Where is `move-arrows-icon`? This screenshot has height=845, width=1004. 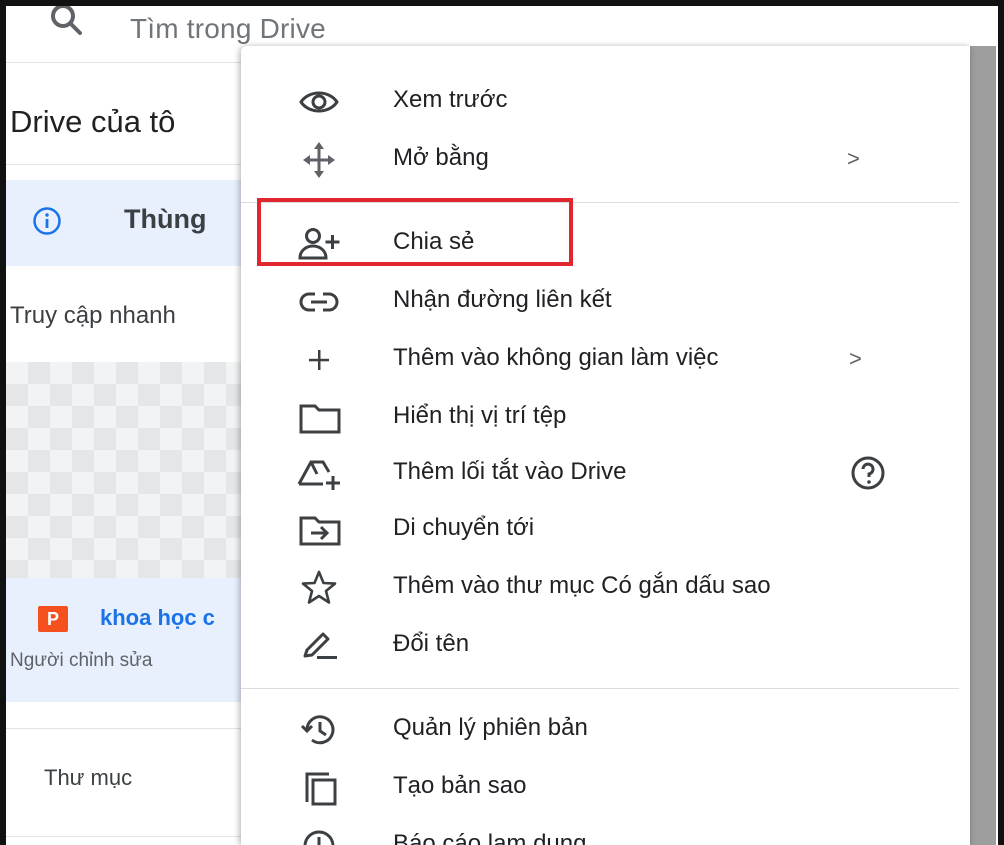 move-arrows-icon is located at coordinates (319, 160).